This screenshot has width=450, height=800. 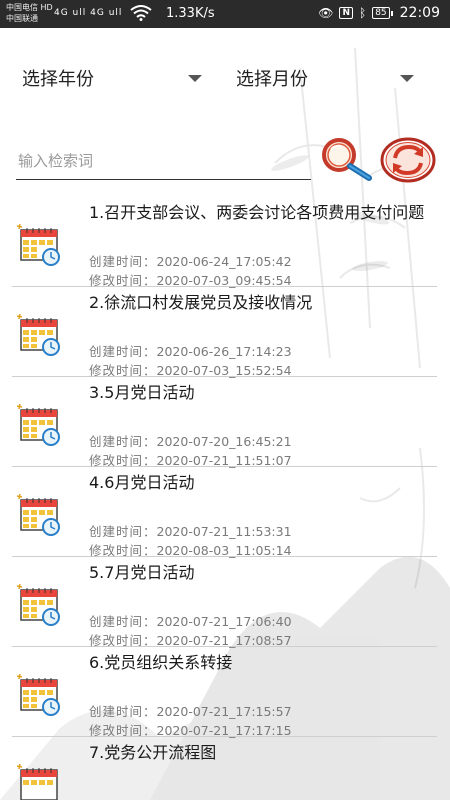 What do you see at coordinates (224, 550) in the screenshot?
I see `modified-value: 2020-08-03_11:05:14` at bounding box center [224, 550].